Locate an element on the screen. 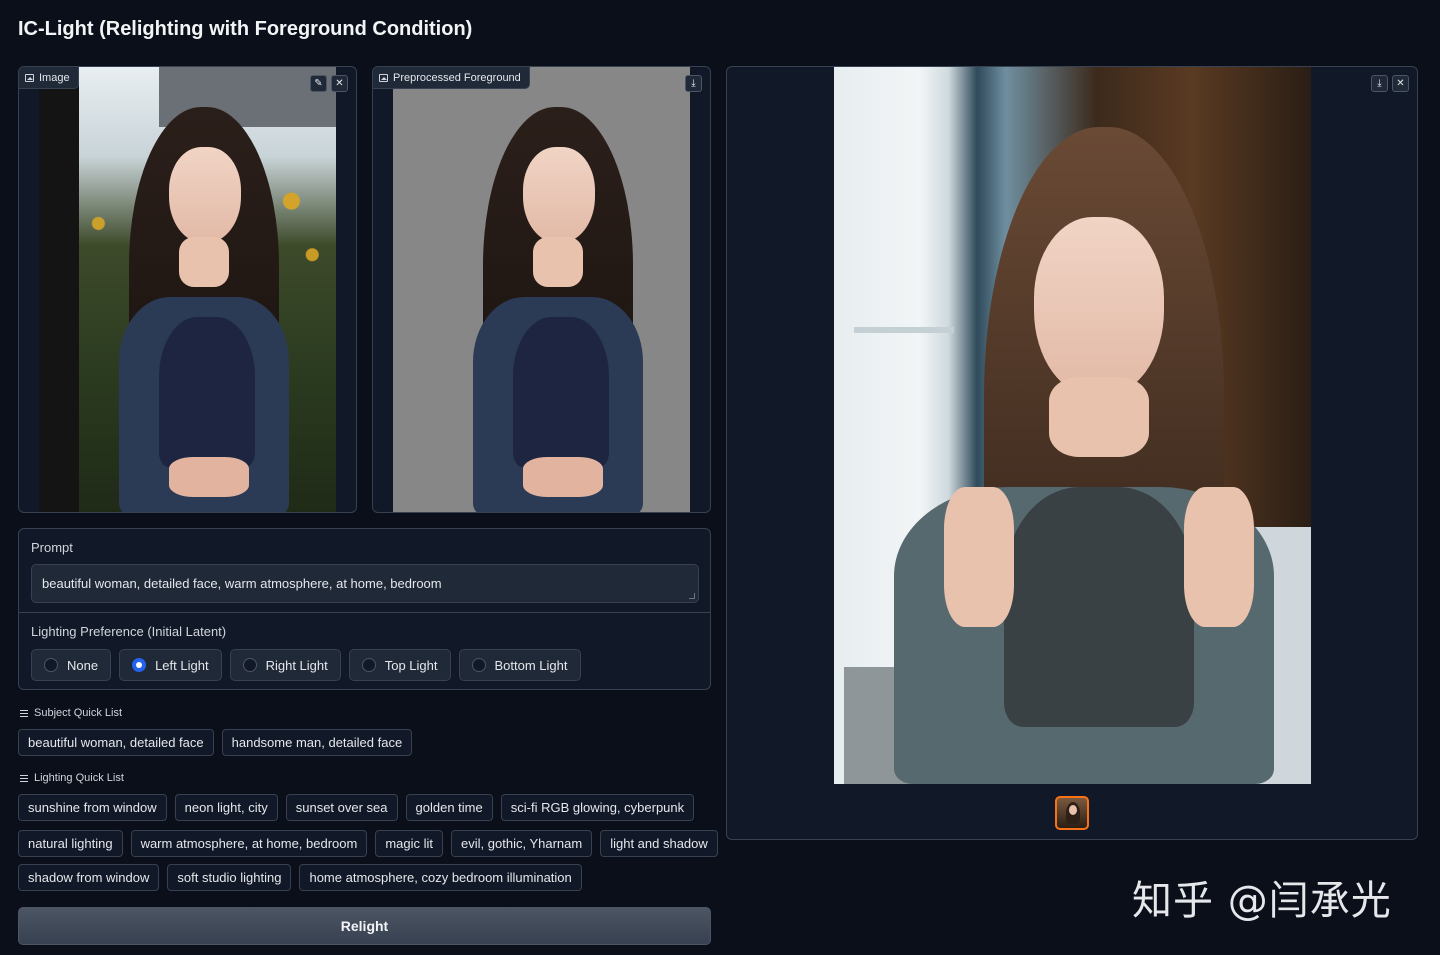 The width and height of the screenshot is (1440, 955). lighting-chip: shadow from window is located at coordinates (89, 877).